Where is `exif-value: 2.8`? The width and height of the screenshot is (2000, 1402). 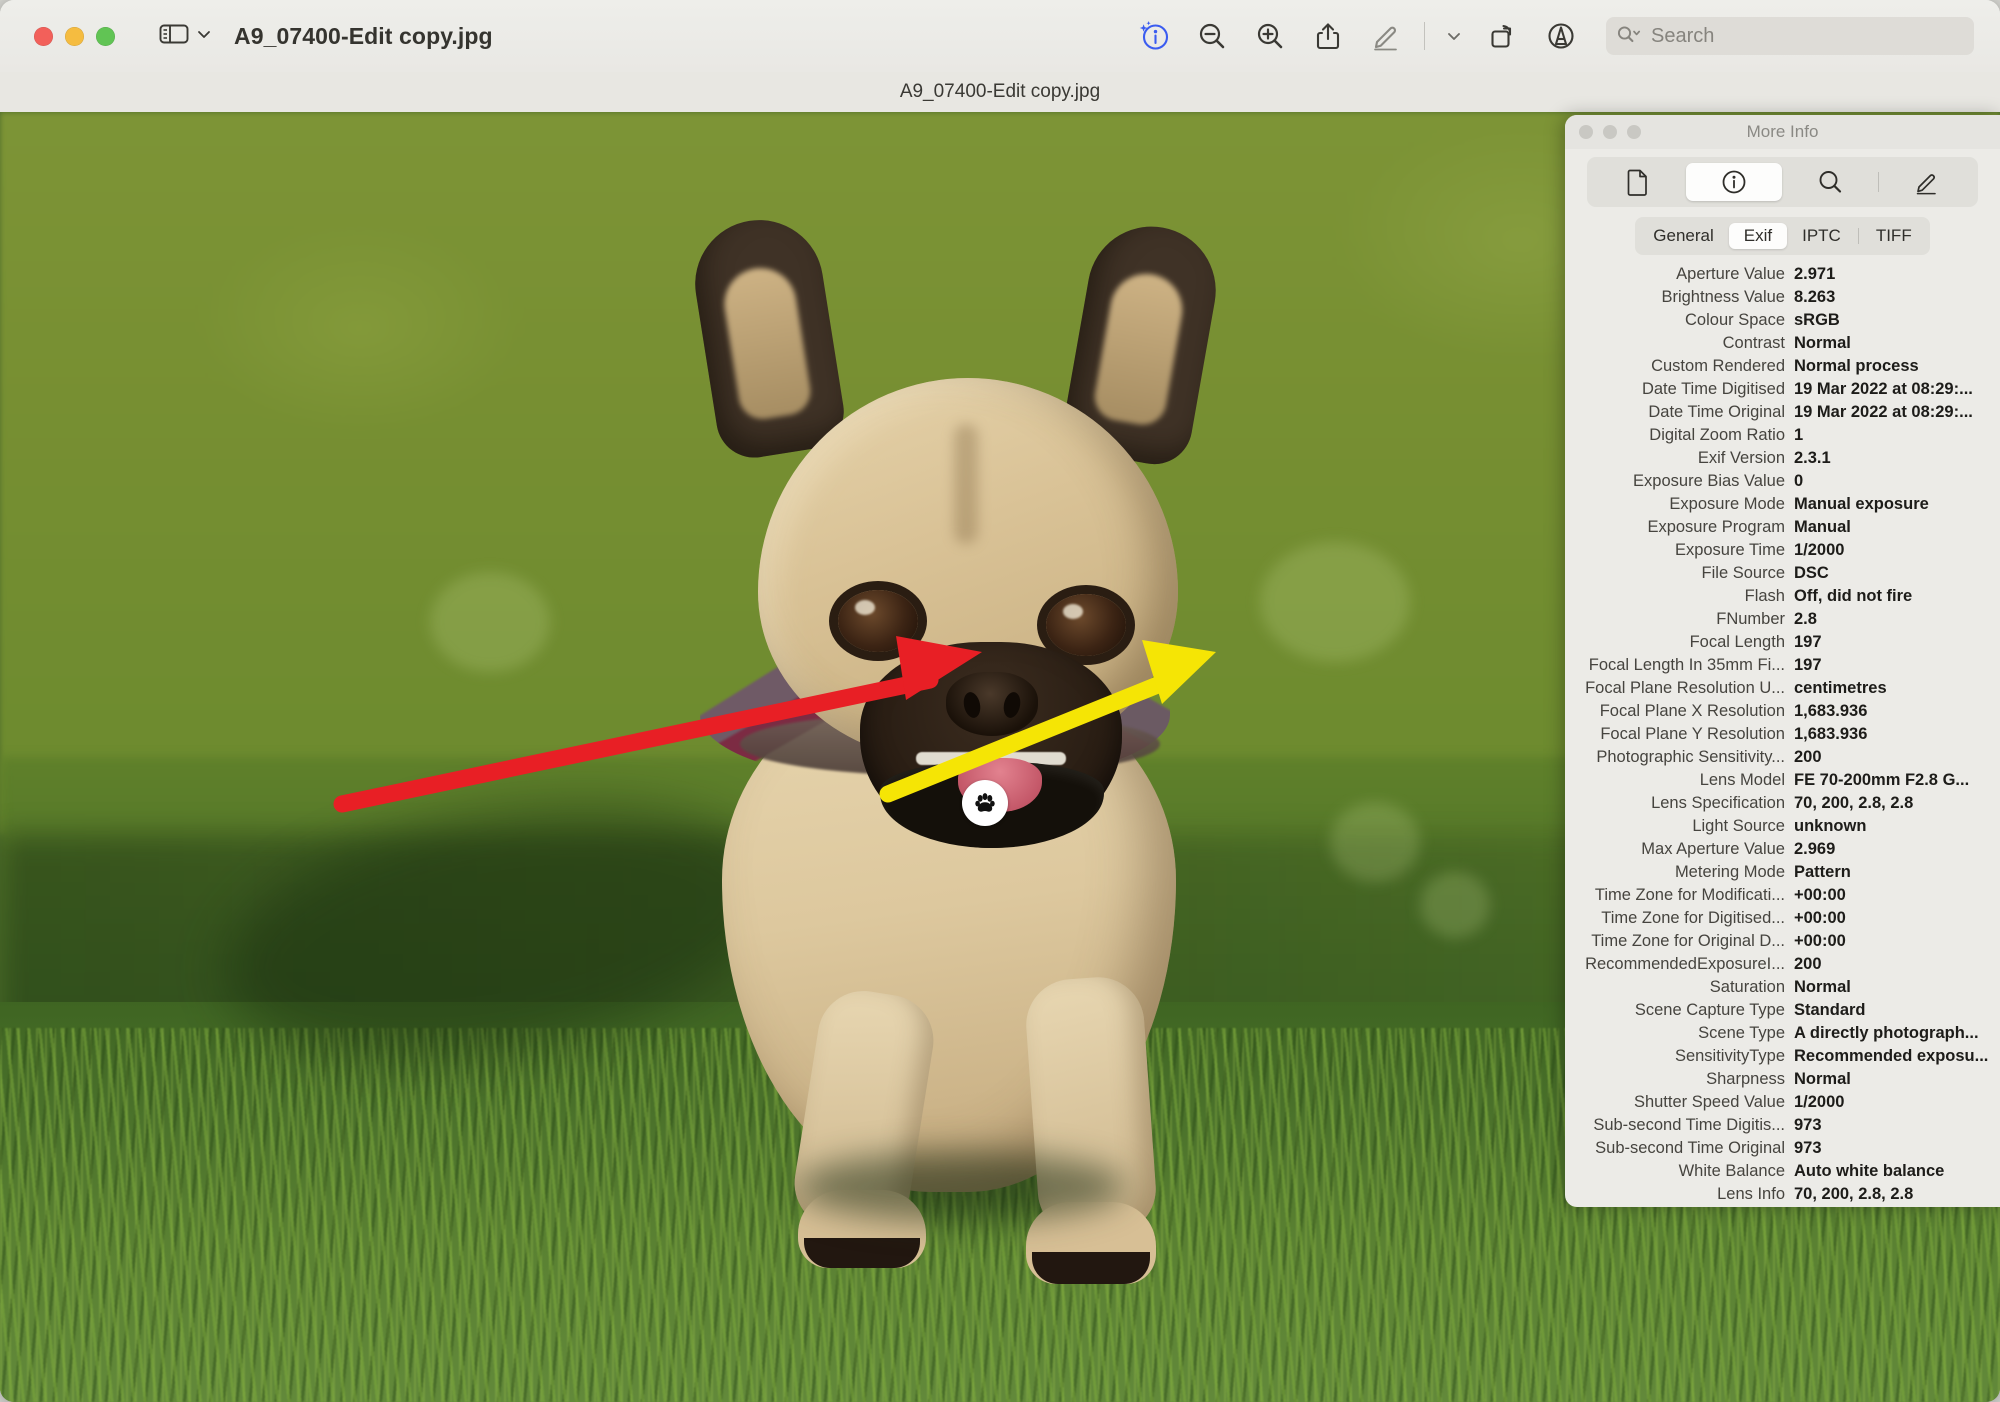 exif-value: 2.8 is located at coordinates (1805, 619).